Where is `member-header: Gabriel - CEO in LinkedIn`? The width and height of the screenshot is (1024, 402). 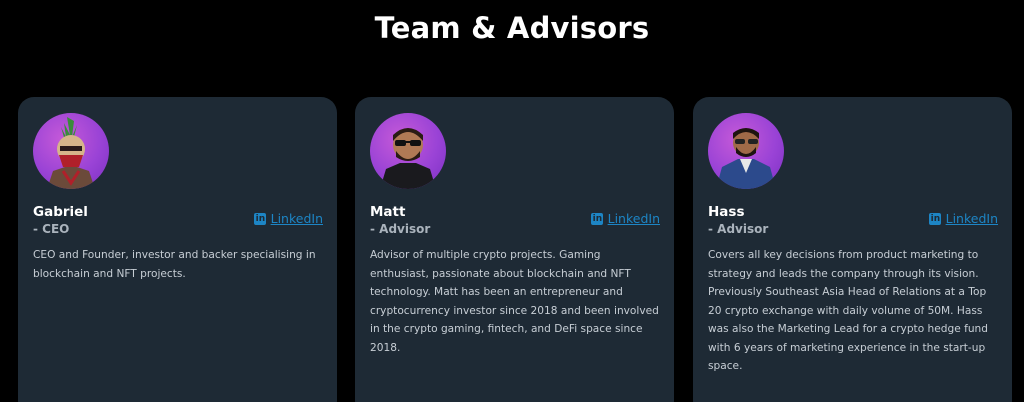 member-header: Gabriel - CEO in LinkedIn is located at coordinates (178, 220).